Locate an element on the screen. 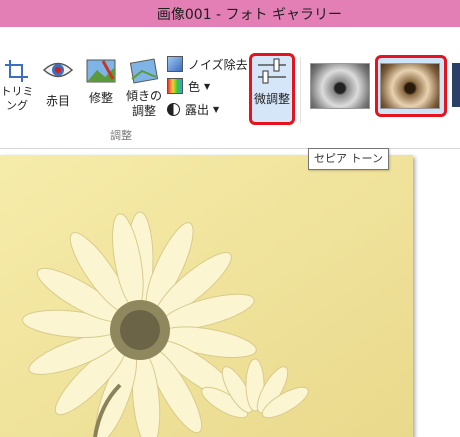 The width and height of the screenshot is (460, 437). straighten-button: 傾きの 調整 is located at coordinates (144, 88).